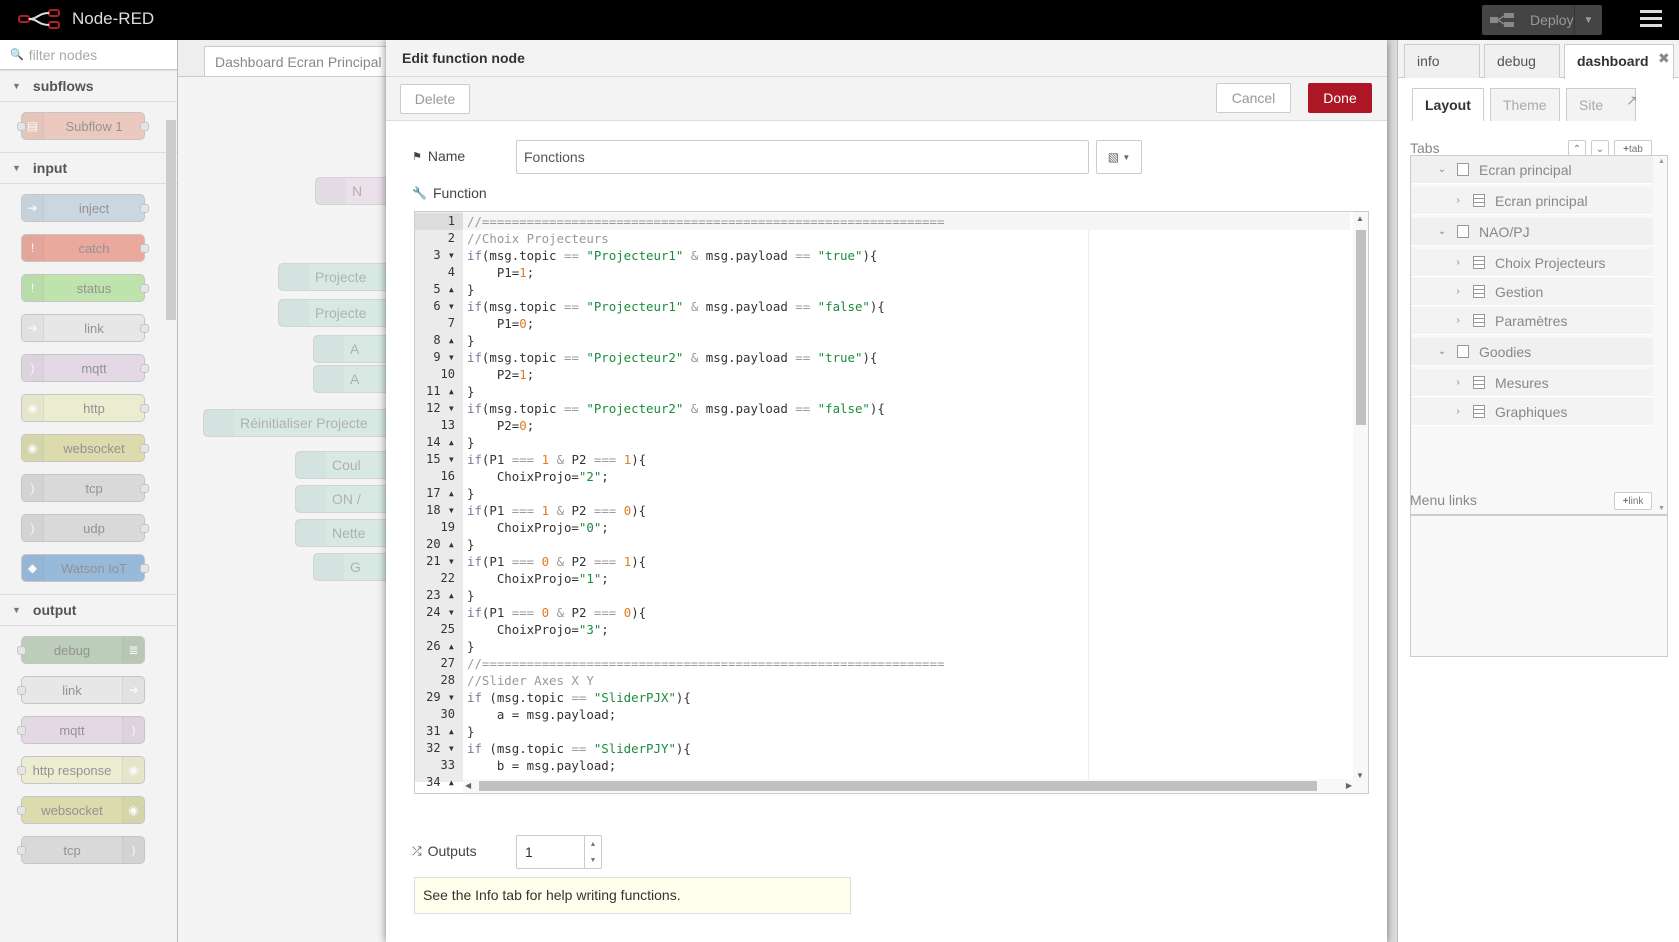 This screenshot has height=942, width=1679. Describe the element at coordinates (538, 578) in the screenshot. I see `code-line: ChoixProjo="1";` at that location.